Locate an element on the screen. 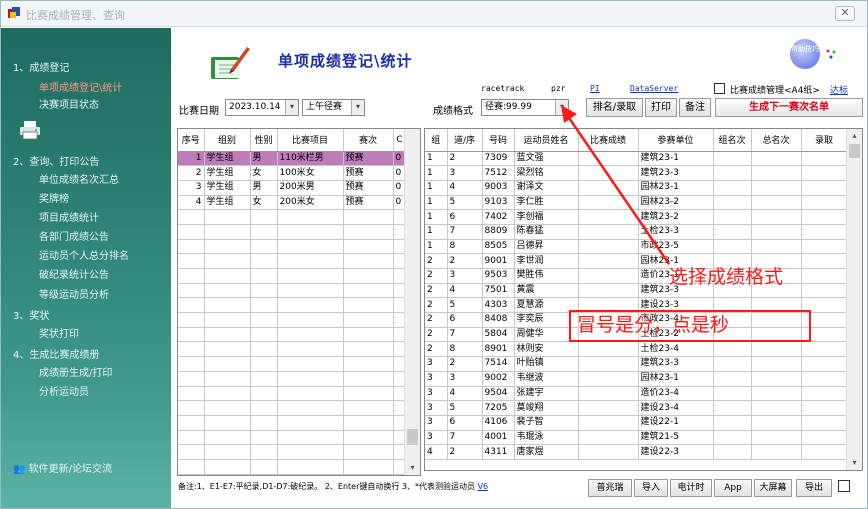  generate-next-round-button: 生成下一赛次名单 is located at coordinates (789, 107).